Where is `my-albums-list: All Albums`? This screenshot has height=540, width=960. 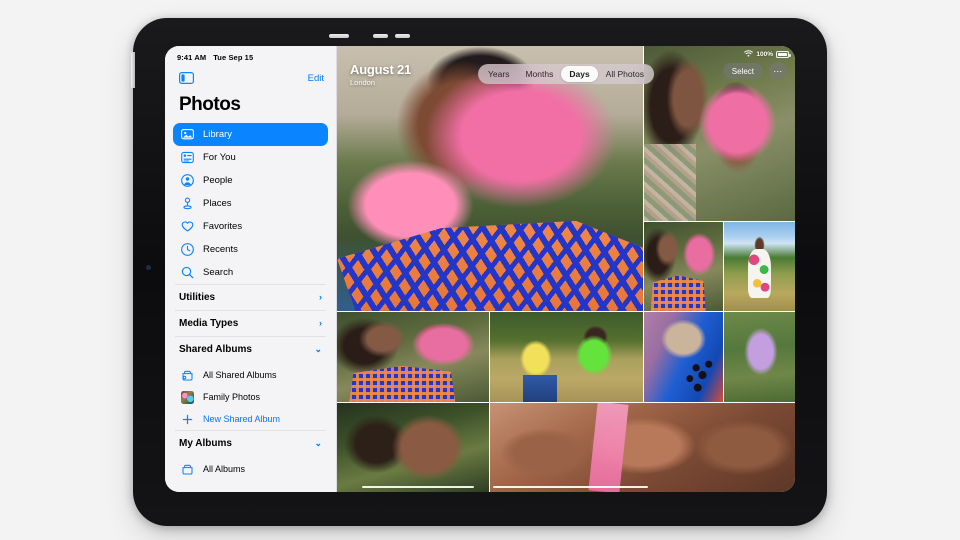
my-albums-list: All Albums is located at coordinates (250, 468).